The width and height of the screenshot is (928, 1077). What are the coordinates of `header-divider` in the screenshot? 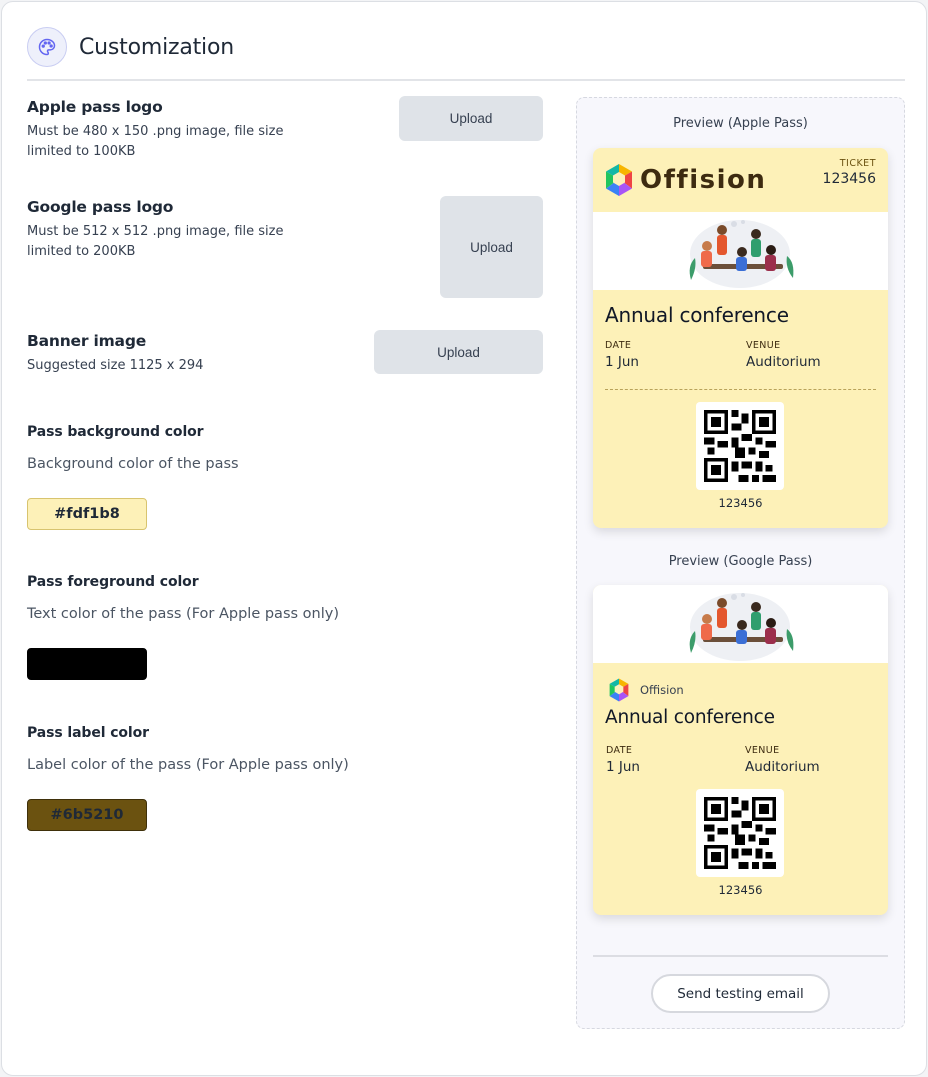 It's located at (466, 80).